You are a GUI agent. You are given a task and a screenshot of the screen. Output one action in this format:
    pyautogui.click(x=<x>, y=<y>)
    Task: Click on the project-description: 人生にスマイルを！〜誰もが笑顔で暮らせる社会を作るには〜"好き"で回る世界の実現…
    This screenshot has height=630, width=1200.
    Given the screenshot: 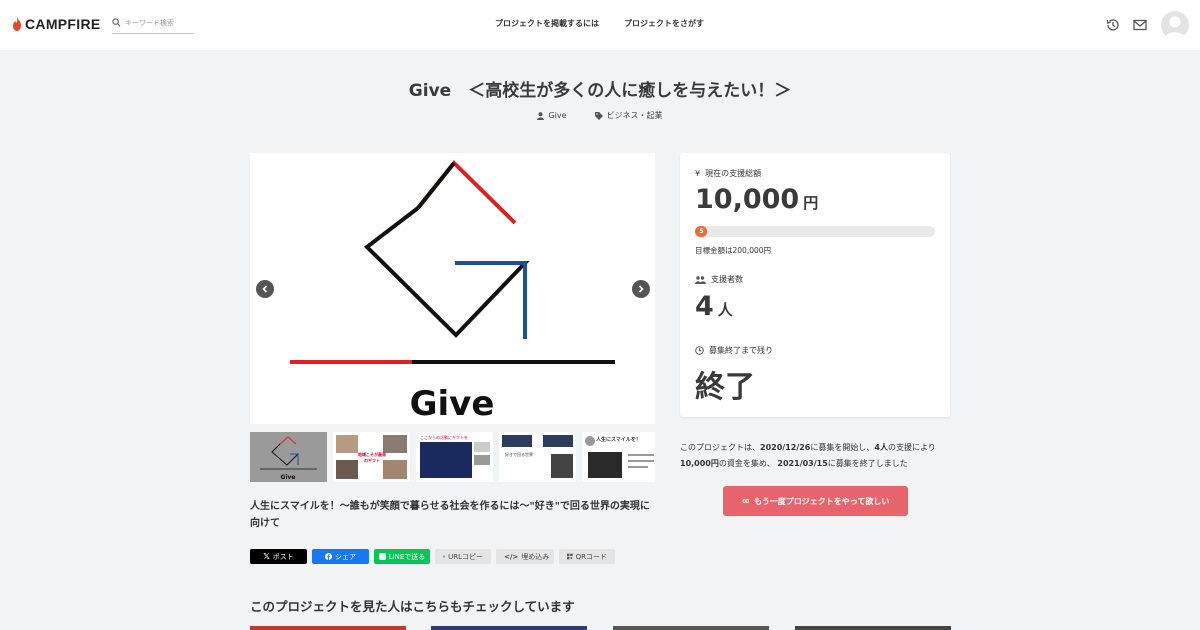 What is the action you would take?
    pyautogui.click(x=450, y=515)
    